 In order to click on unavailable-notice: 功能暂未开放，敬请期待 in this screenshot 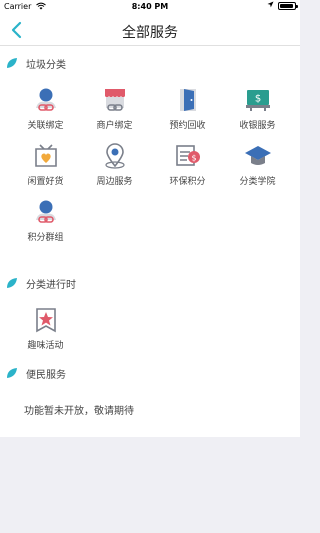, I will do `click(79, 411)`.